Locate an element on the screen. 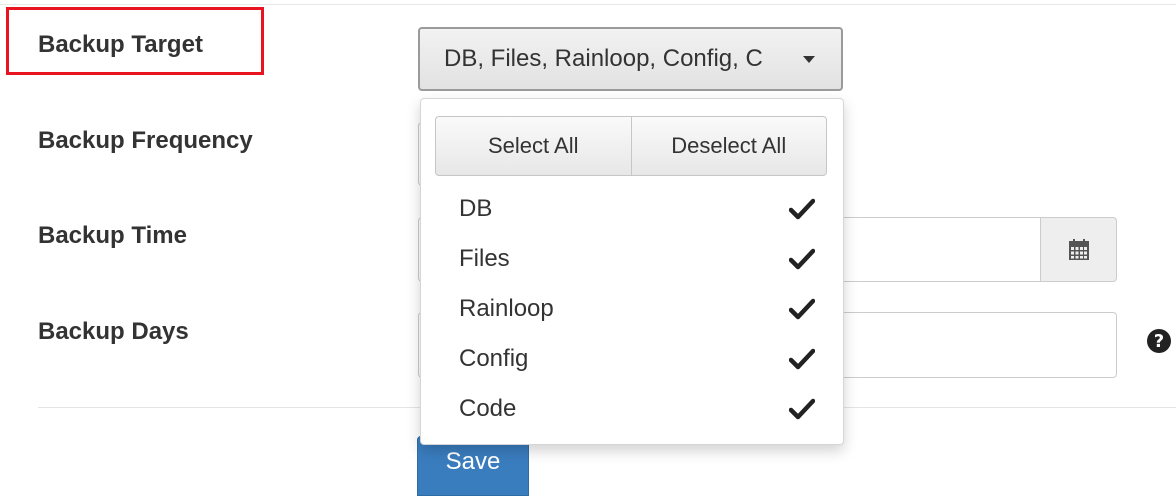  question-circle-icon: ? is located at coordinates (1159, 341).